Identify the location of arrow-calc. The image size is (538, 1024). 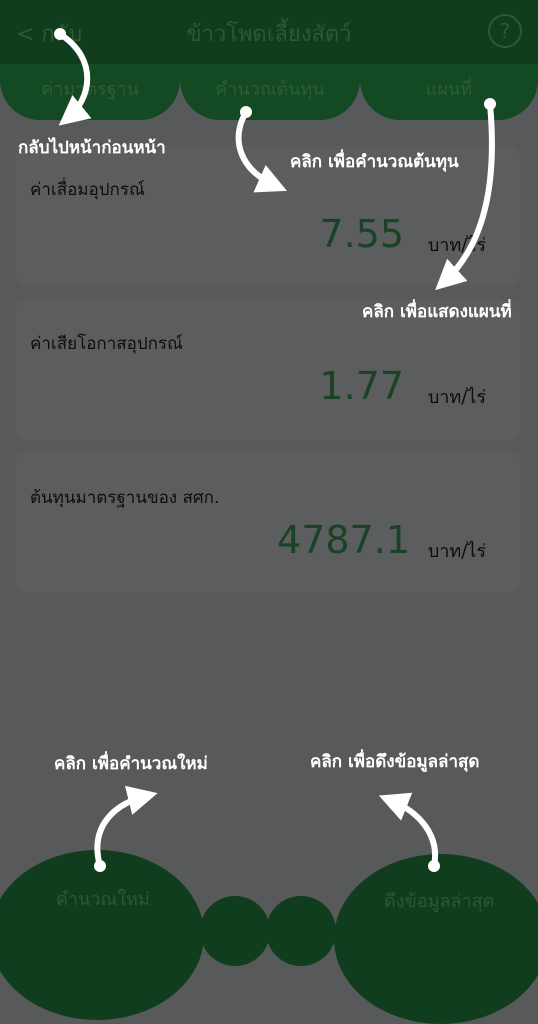
(261, 151).